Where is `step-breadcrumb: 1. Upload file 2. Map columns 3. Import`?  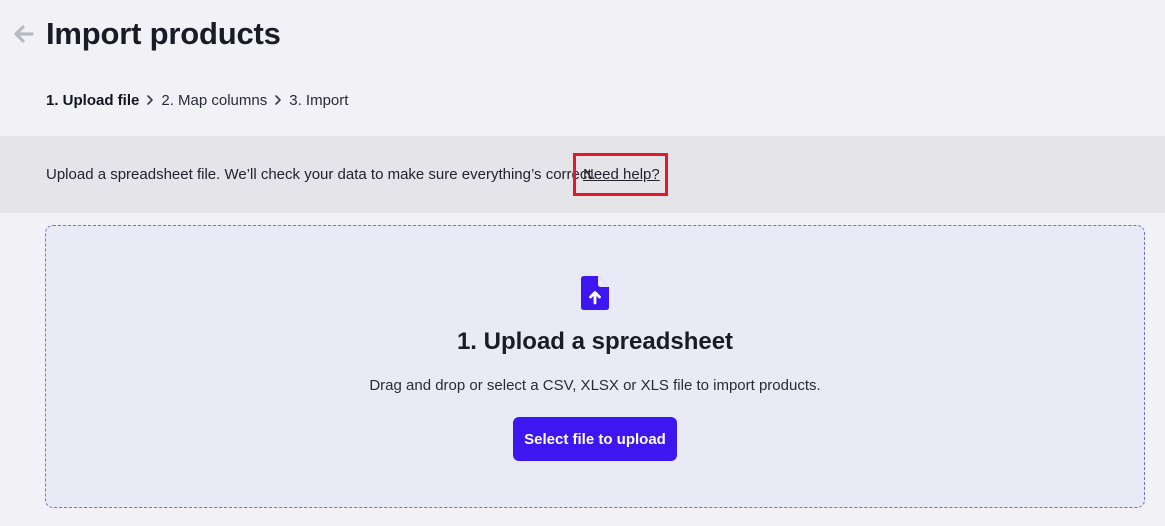
step-breadcrumb: 1. Upload file 2. Map columns 3. Import is located at coordinates (197, 100).